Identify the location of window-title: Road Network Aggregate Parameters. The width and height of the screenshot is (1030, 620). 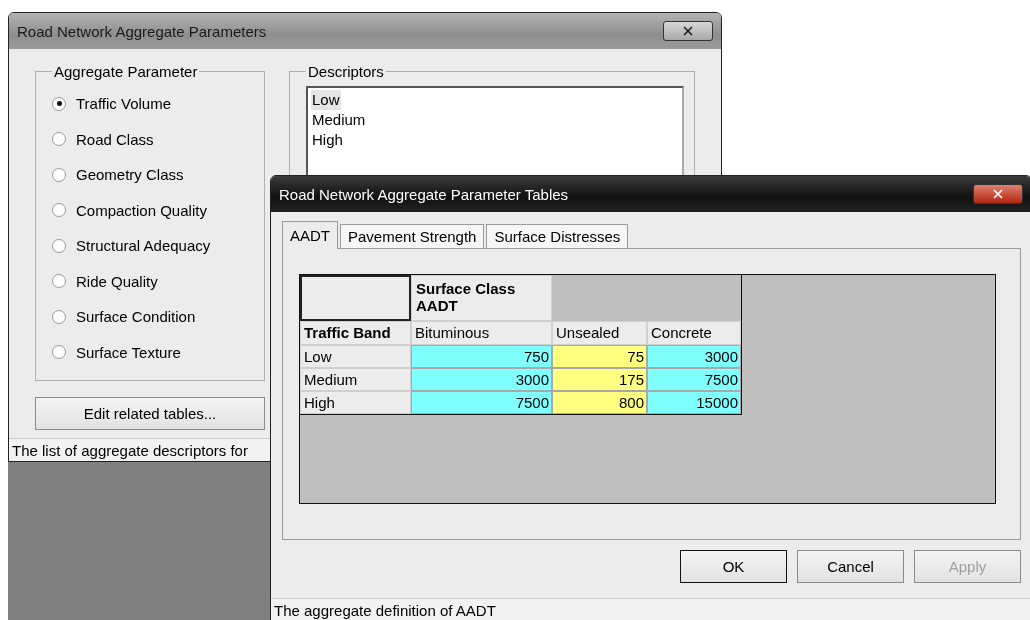
(142, 31).